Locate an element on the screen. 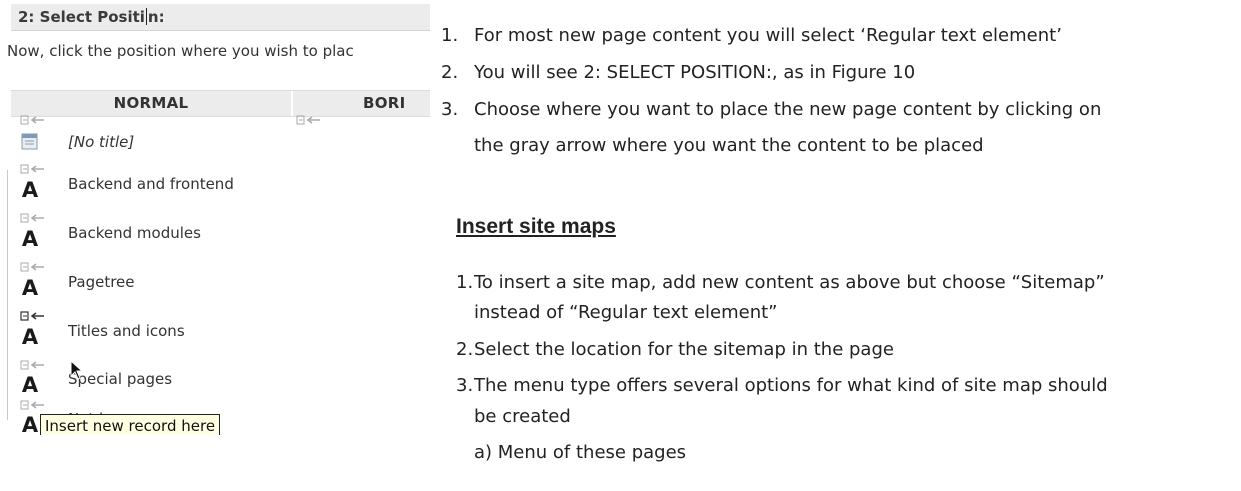  section-heading-text: 2: Select Positi is located at coordinates (81, 17).